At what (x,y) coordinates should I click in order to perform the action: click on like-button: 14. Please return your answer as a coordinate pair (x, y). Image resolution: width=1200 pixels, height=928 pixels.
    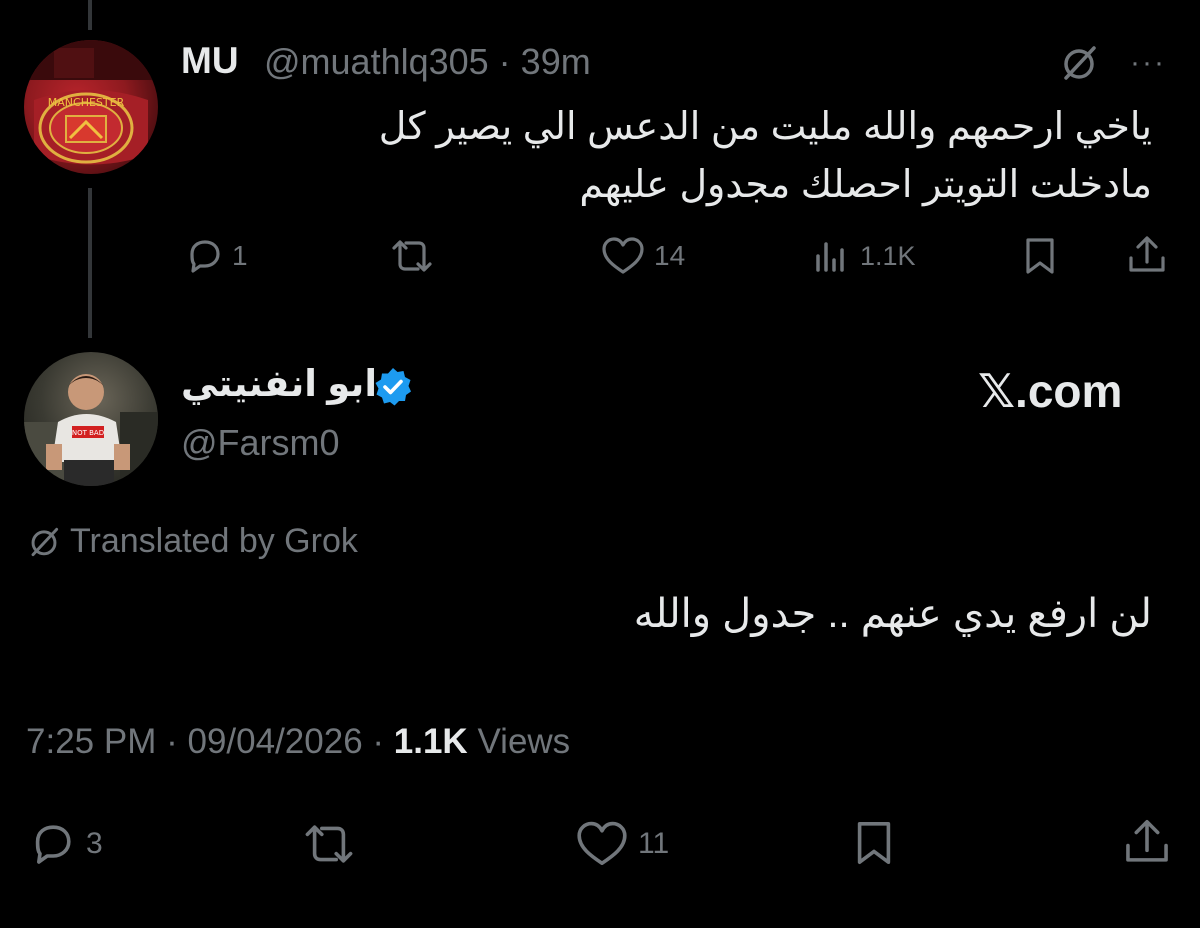
    Looking at the image, I should click on (642, 256).